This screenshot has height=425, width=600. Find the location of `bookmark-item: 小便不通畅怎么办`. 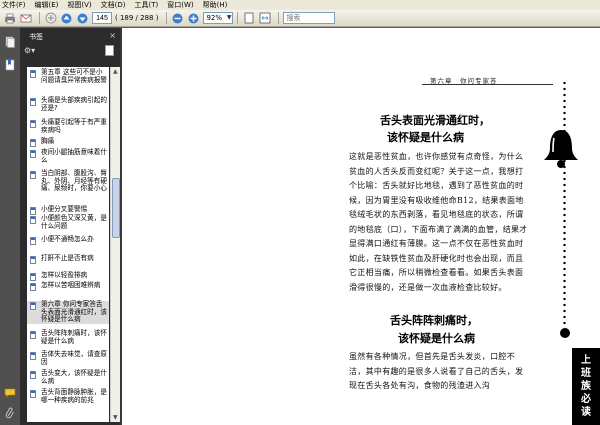

bookmark-item: 小便不通畅怎么办 is located at coordinates (68, 240).